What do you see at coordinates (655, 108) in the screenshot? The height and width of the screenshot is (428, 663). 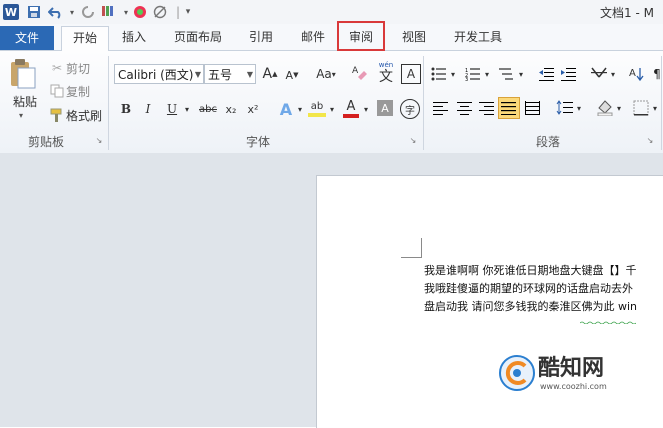 I see `borders-dropdown-icon: ▾` at bounding box center [655, 108].